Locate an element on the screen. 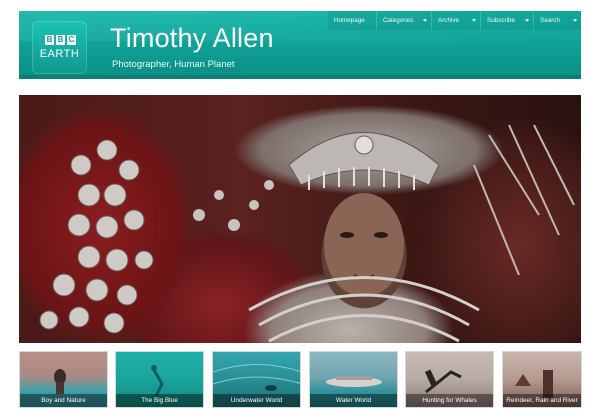  nav-search: Search is located at coordinates (557, 20).